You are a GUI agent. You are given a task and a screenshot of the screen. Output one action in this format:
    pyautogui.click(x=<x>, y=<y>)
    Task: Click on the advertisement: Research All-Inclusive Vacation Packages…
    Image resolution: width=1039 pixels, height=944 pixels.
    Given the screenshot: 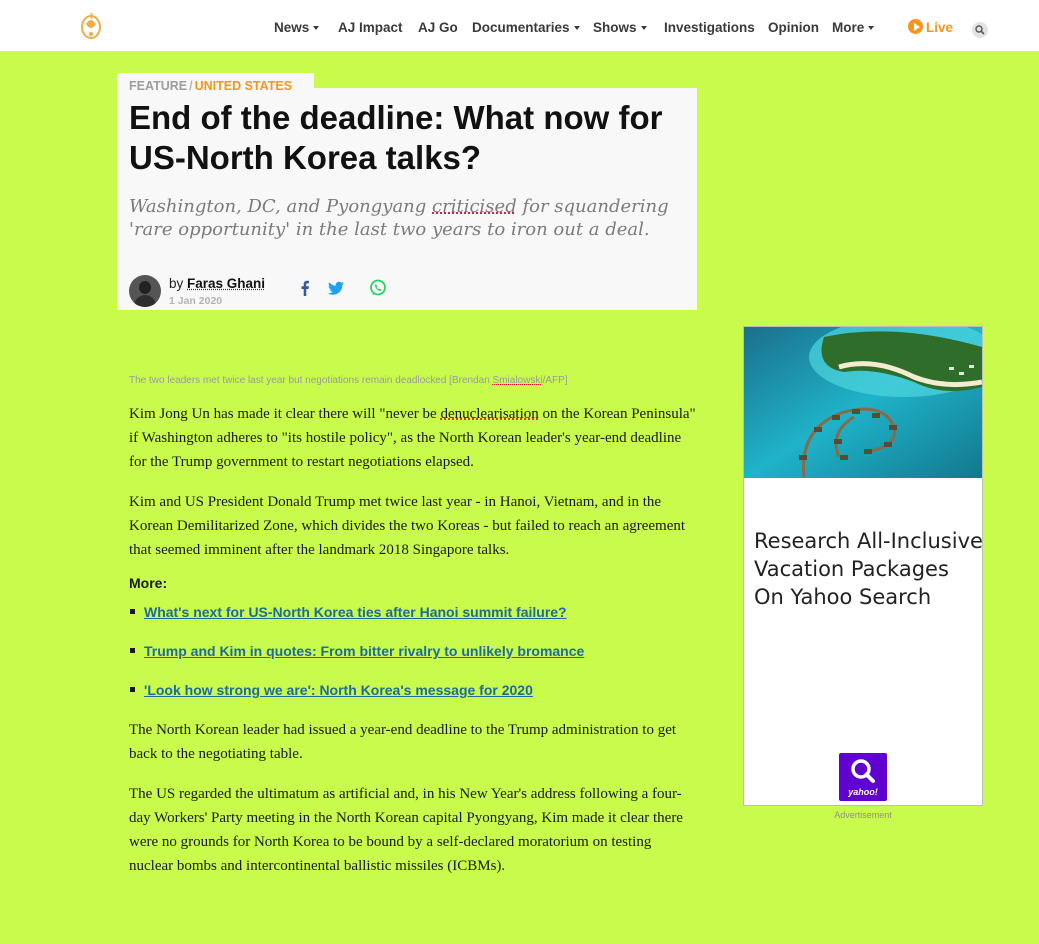 What is the action you would take?
    pyautogui.click(x=863, y=566)
    